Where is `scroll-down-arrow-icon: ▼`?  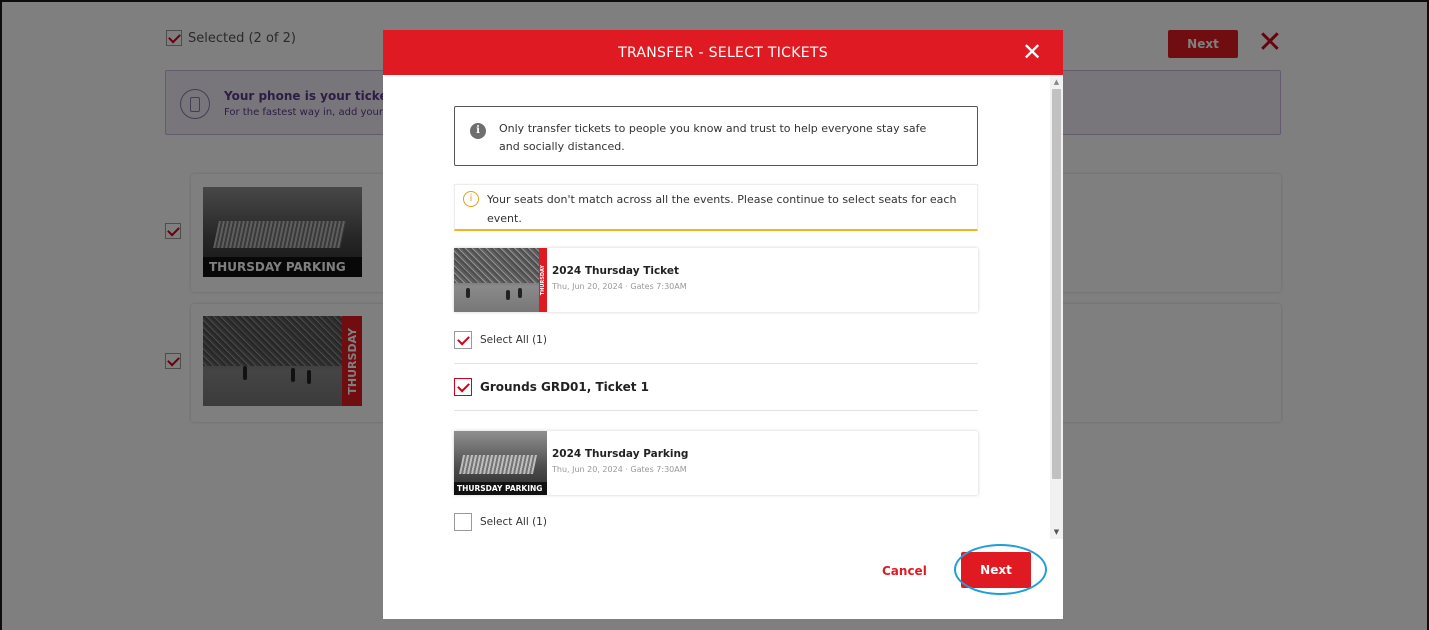 scroll-down-arrow-icon: ▼ is located at coordinates (1056, 532).